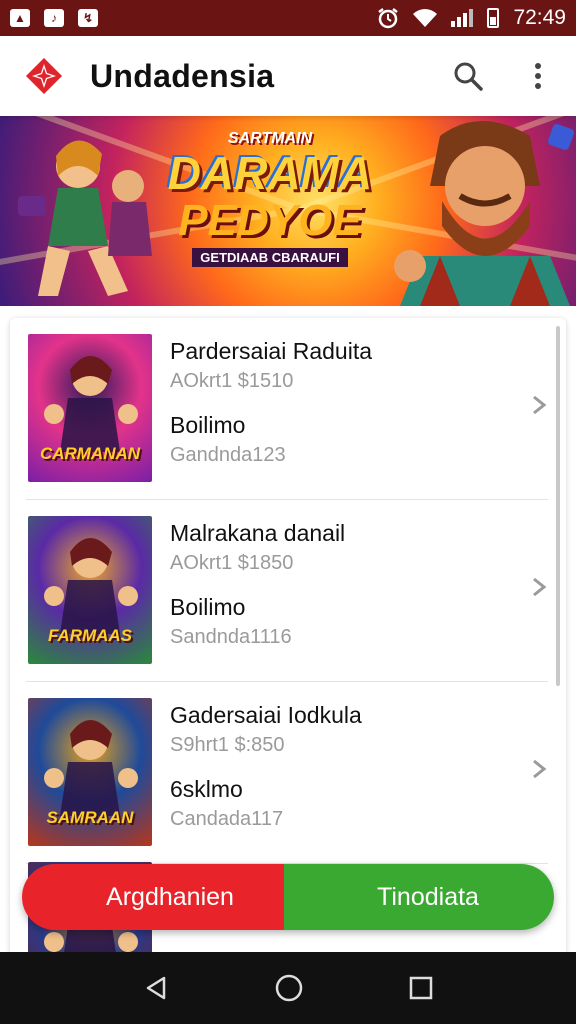 The height and width of the screenshot is (1024, 576). I want to click on notification-icons: ▲ ♪ ↯, so click(54, 18).